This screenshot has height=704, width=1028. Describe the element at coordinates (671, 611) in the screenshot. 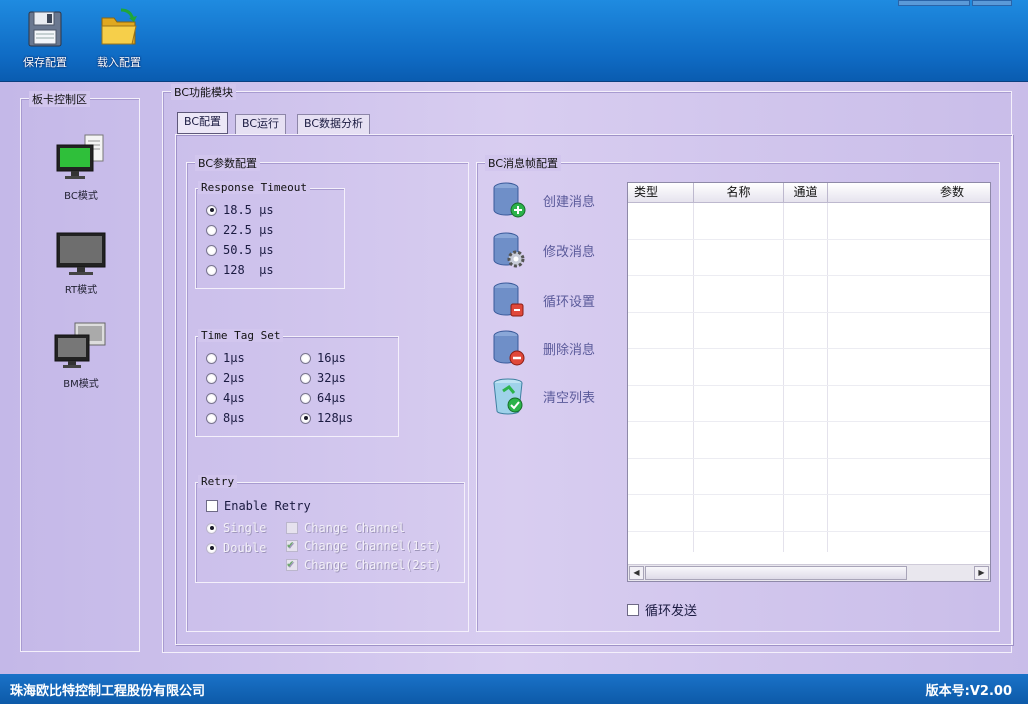

I see `loop-send-label: 循环发送` at that location.